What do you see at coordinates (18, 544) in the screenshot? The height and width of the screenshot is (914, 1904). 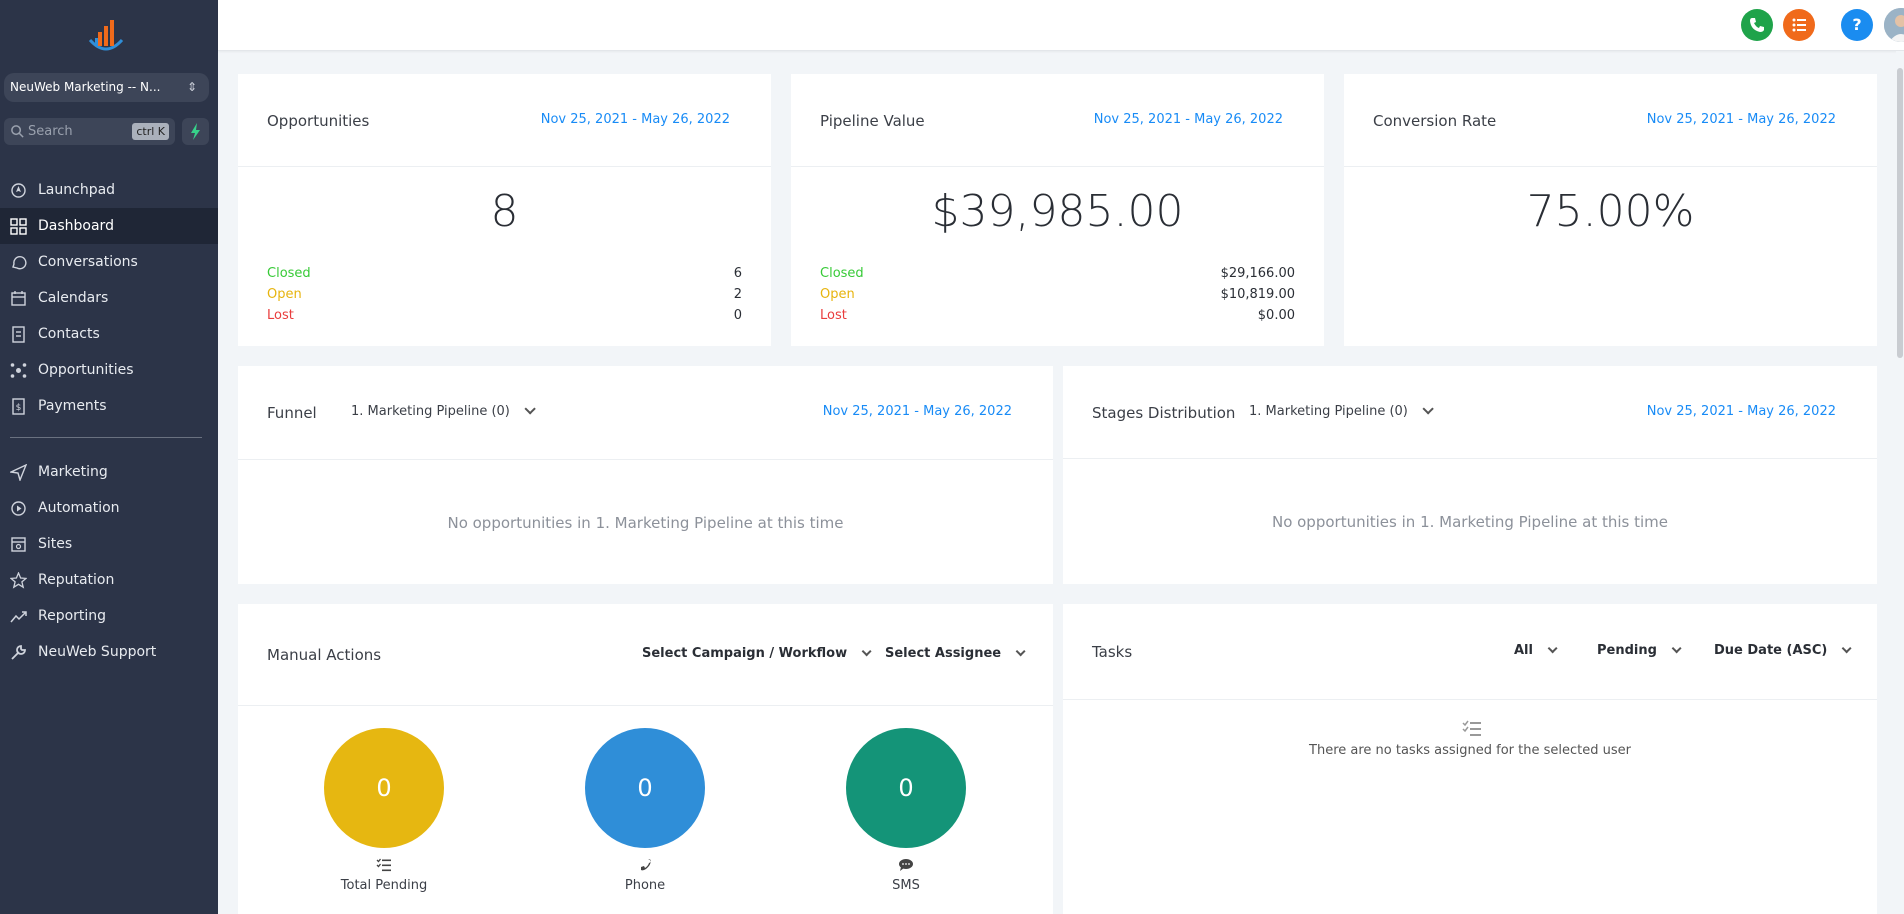 I see `sites-icon` at bounding box center [18, 544].